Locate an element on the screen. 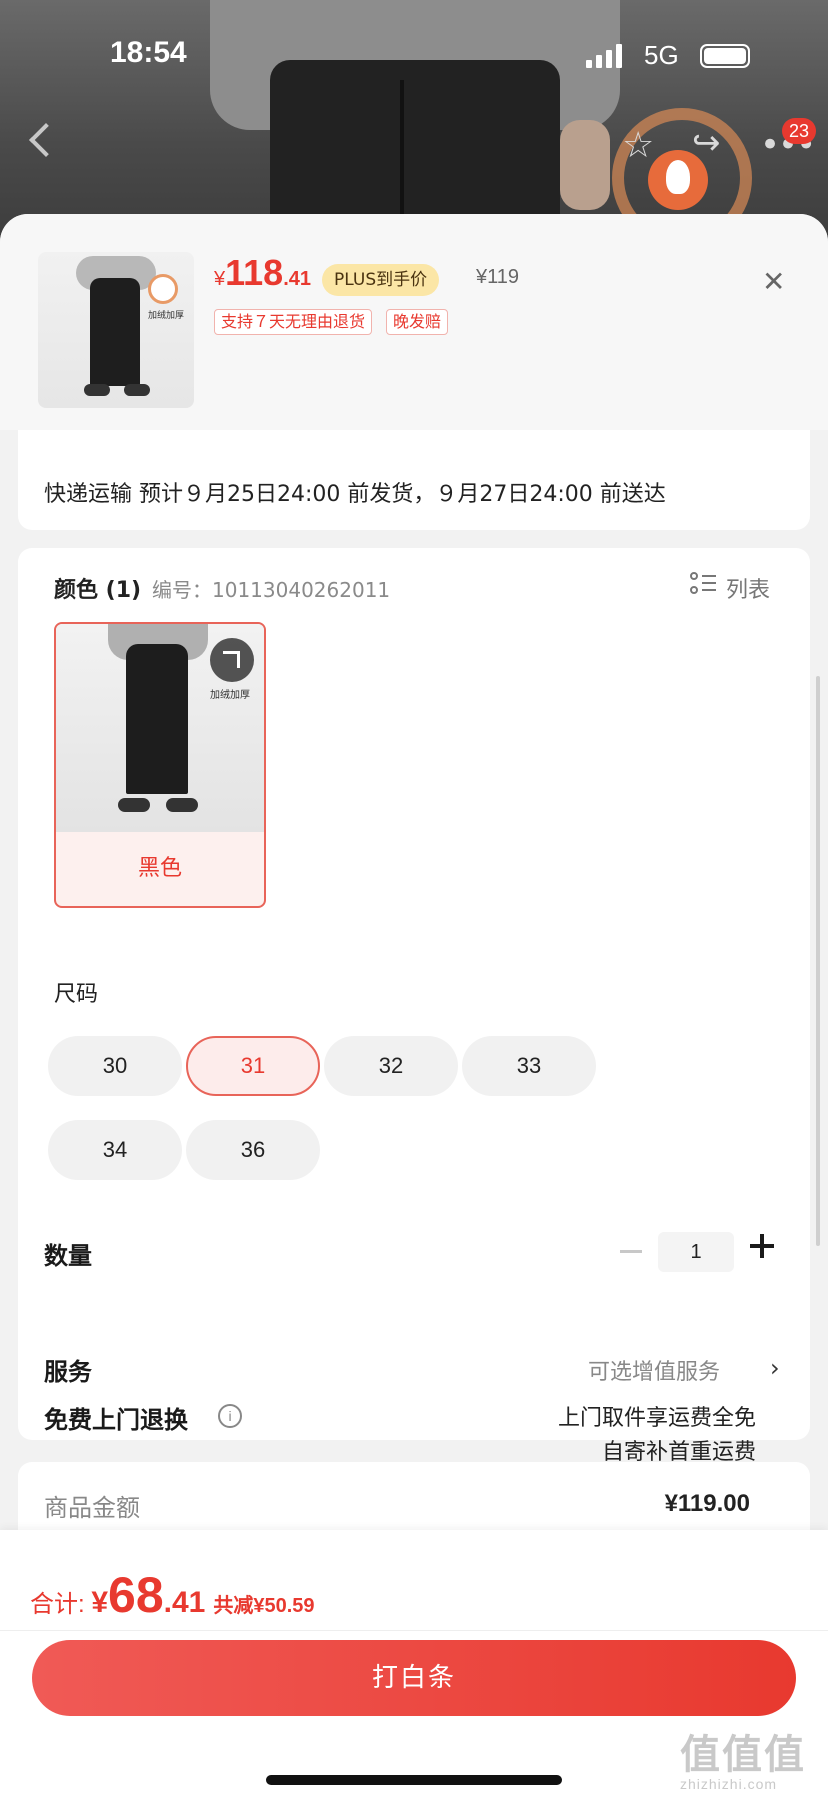 Image resolution: width=828 pixels, height=1795 pixels. watermark-logo: 值值值 zhizhizhi.com is located at coordinates (743, 1762).